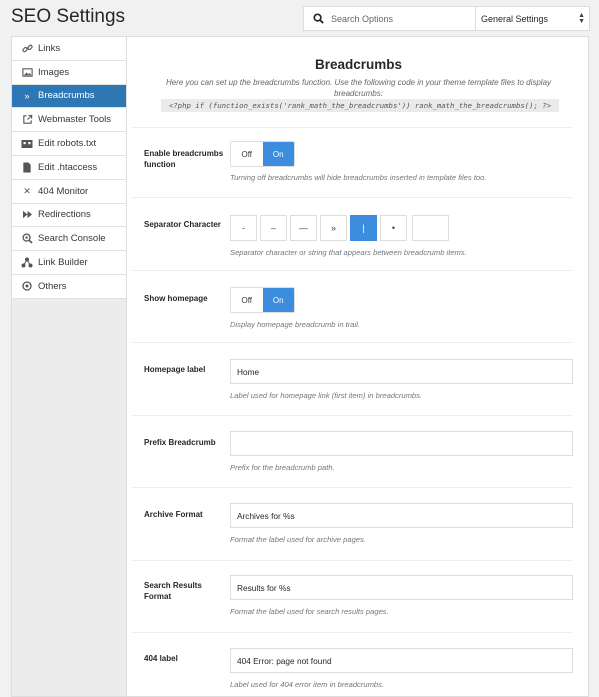 This screenshot has width=599, height=697. I want to click on settings-select-value: General Settings, so click(515, 18).